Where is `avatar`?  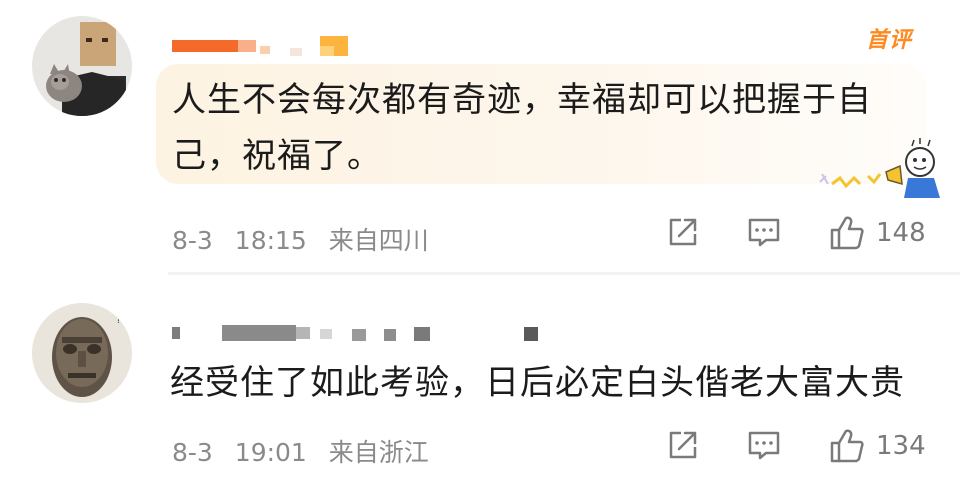 avatar is located at coordinates (82, 66).